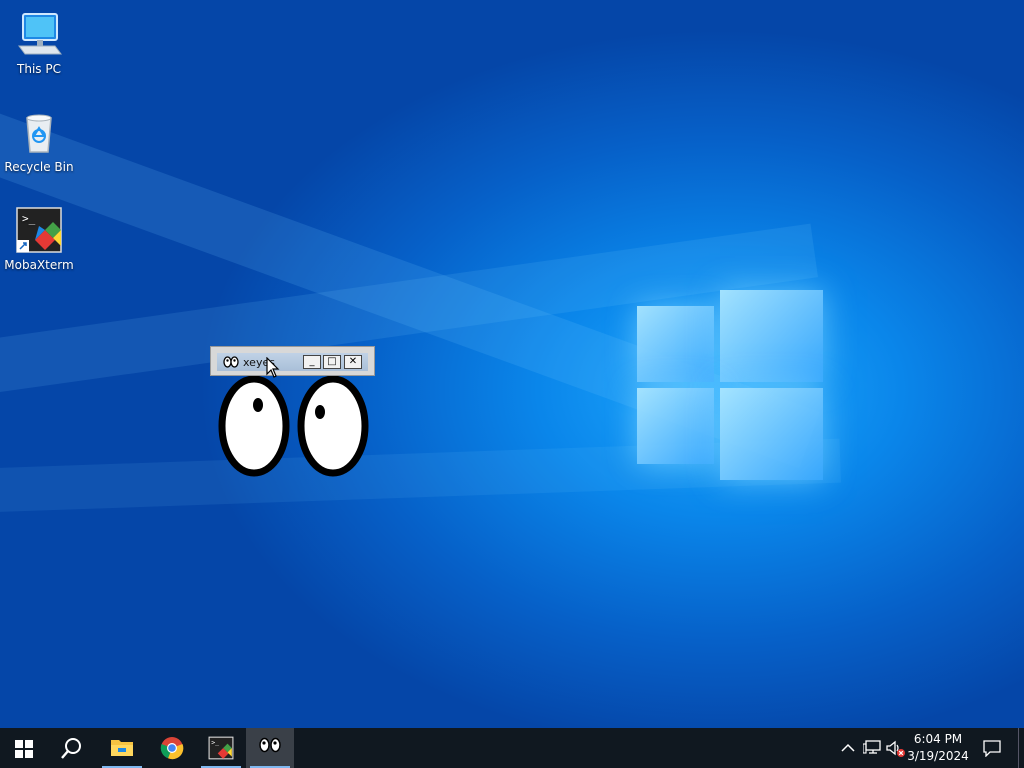 This screenshot has width=1024, height=768. I want to click on action-center-button, so click(992, 748).